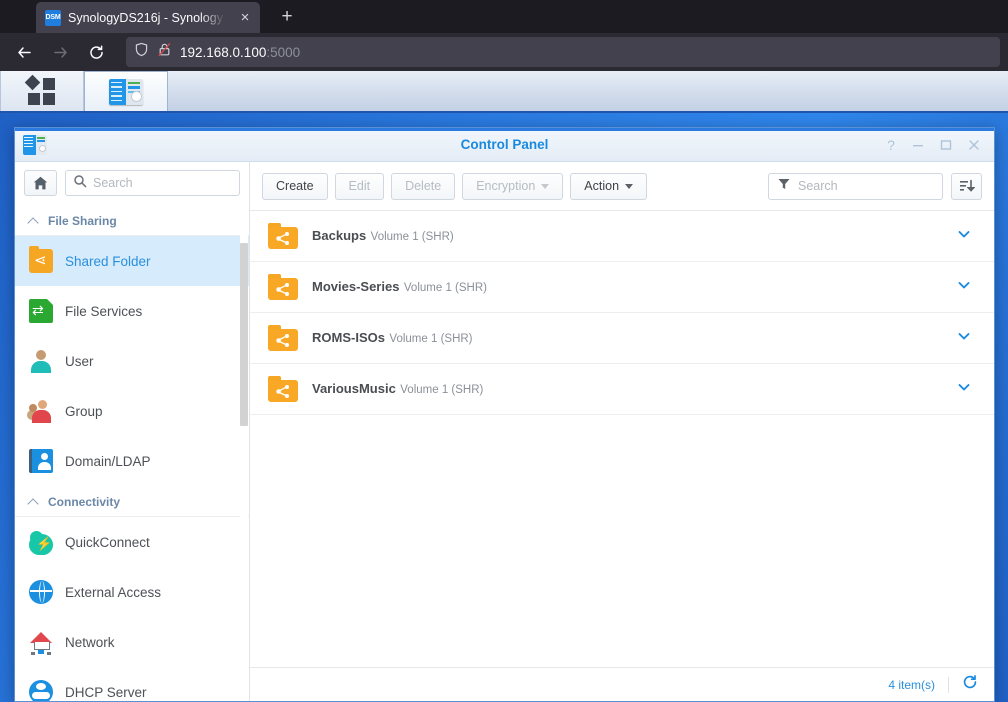  I want to click on create-button-label: Create, so click(295, 186).